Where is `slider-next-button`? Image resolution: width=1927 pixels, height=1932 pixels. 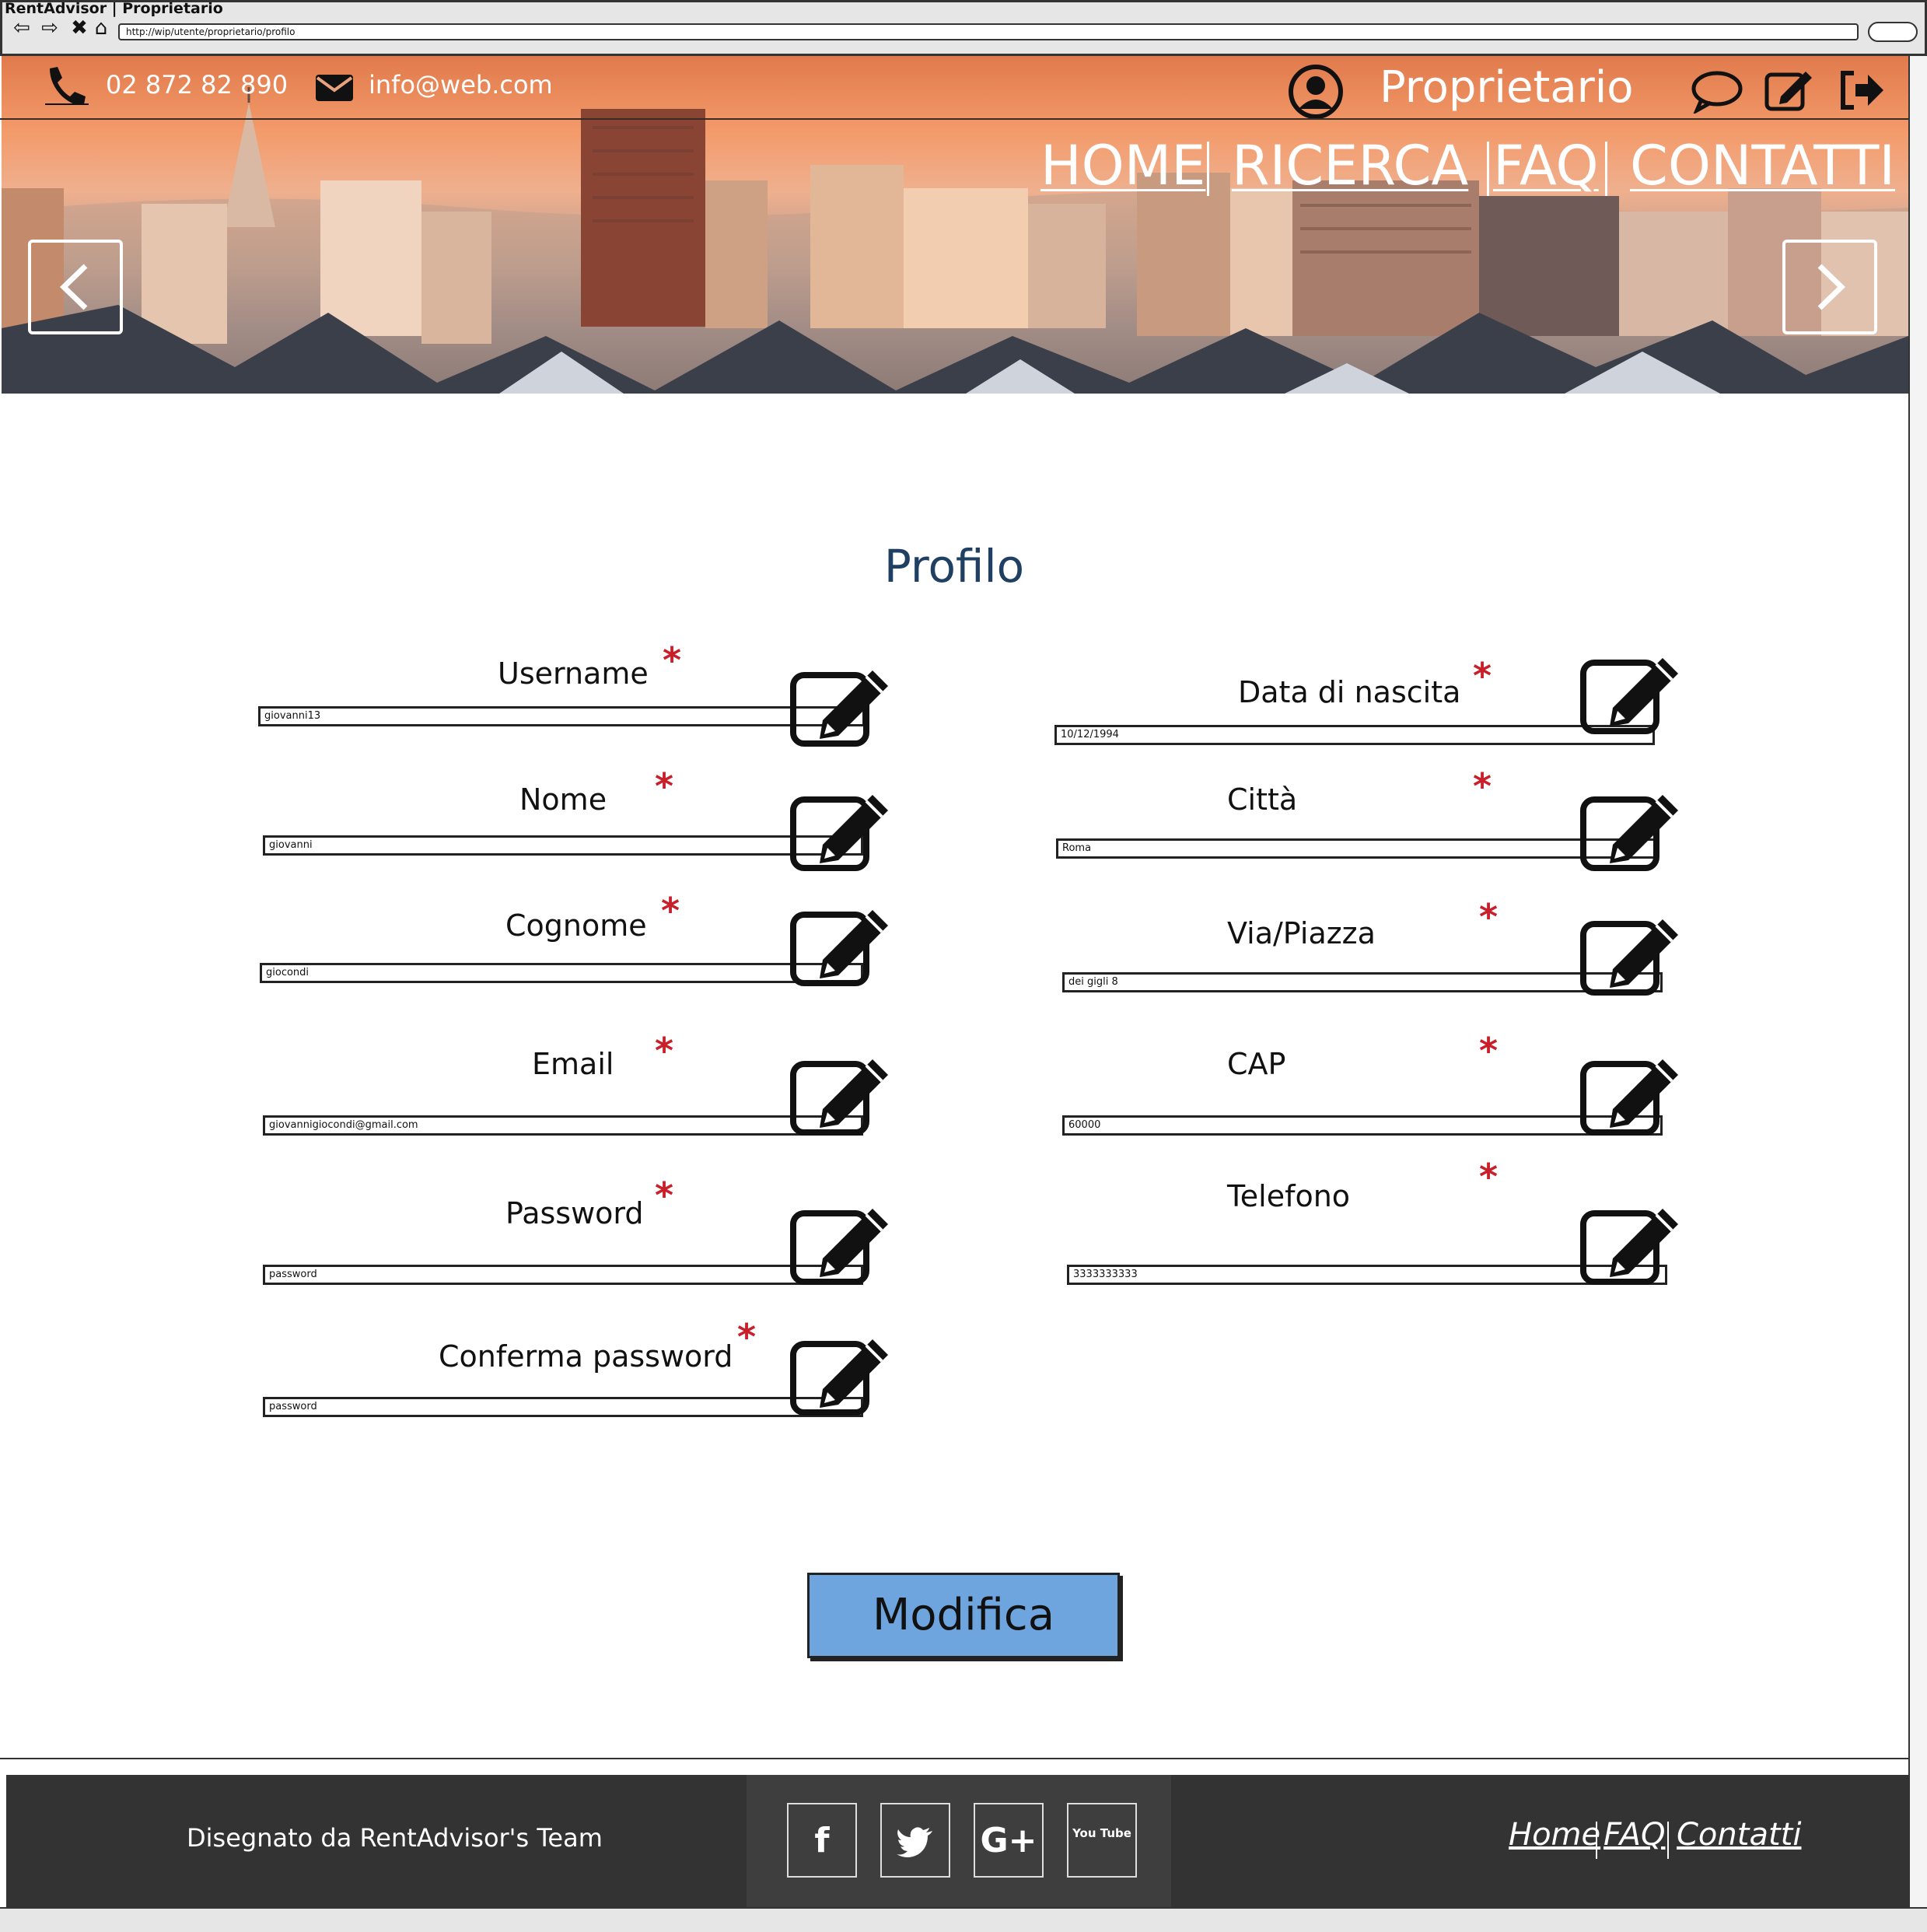 slider-next-button is located at coordinates (1829, 287).